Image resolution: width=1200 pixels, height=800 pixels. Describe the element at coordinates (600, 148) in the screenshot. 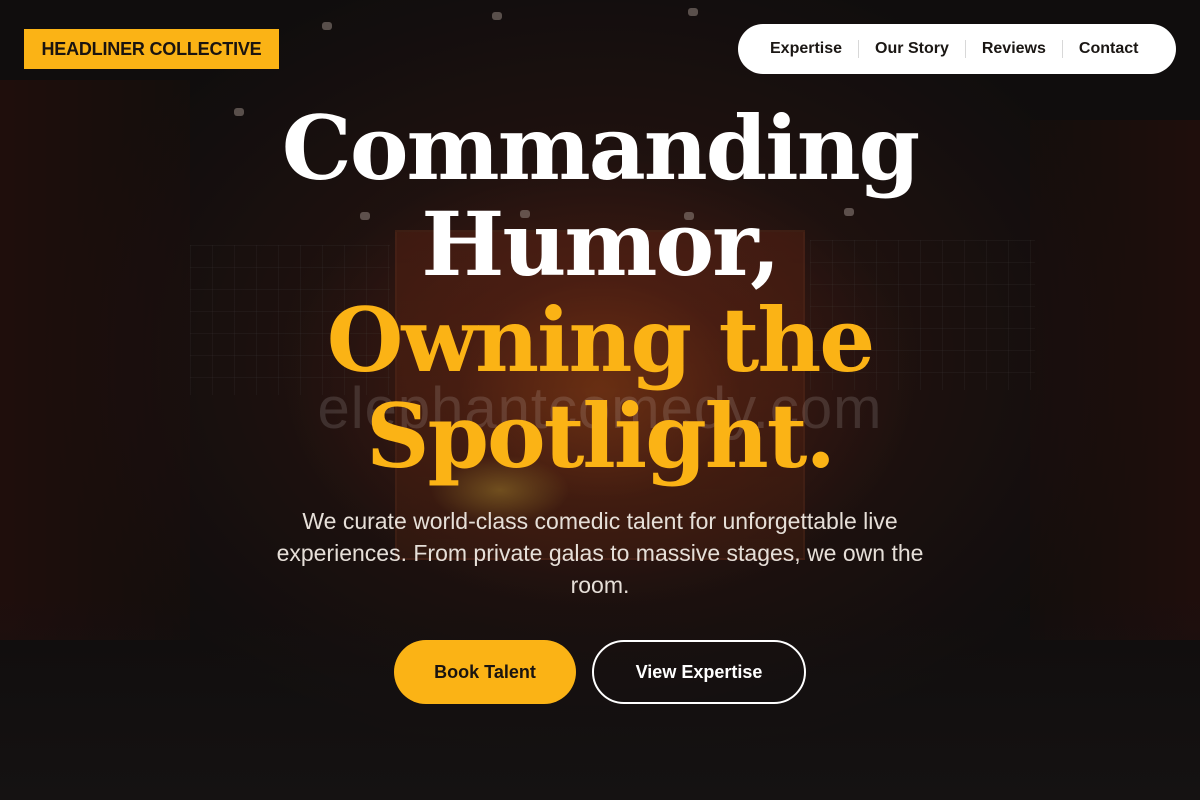

I see `headline-line-1: Commanding` at that location.